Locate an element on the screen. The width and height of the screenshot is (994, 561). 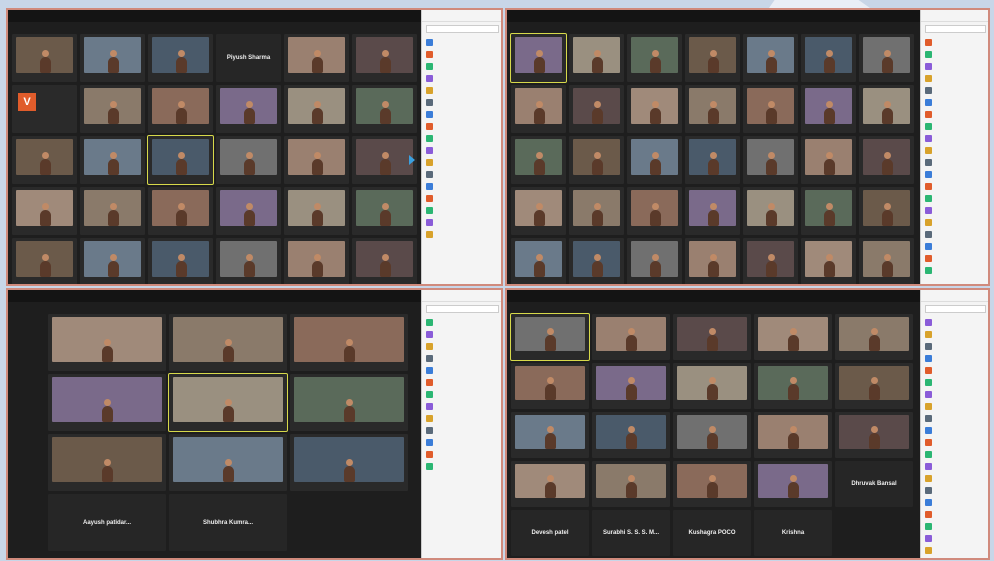
participant-video-tile: Dhruvak Bansal is located at coordinates (874, 484).